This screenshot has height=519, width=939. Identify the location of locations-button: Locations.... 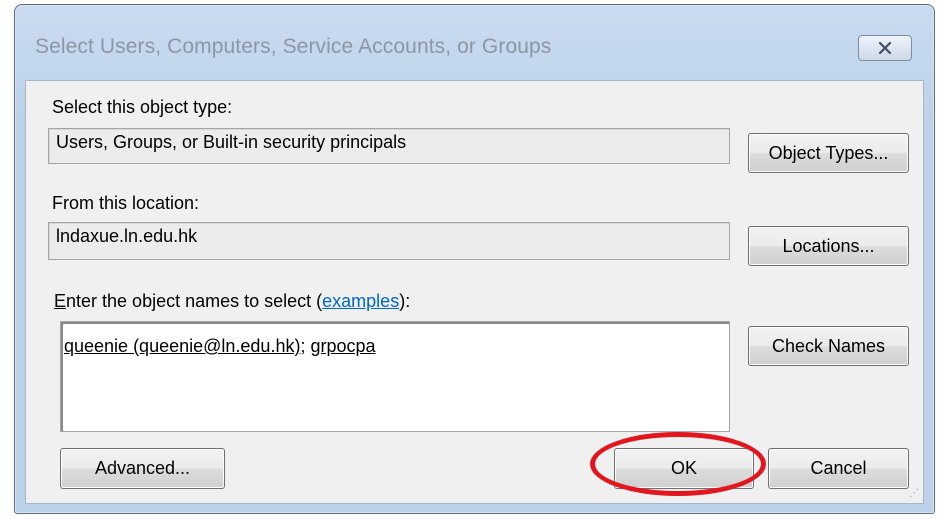
(828, 246).